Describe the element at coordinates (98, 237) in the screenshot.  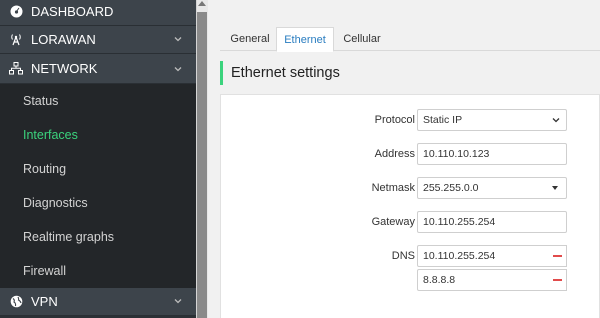
I see `sidebar-item-realtime-graphs: Realtime graphs` at that location.